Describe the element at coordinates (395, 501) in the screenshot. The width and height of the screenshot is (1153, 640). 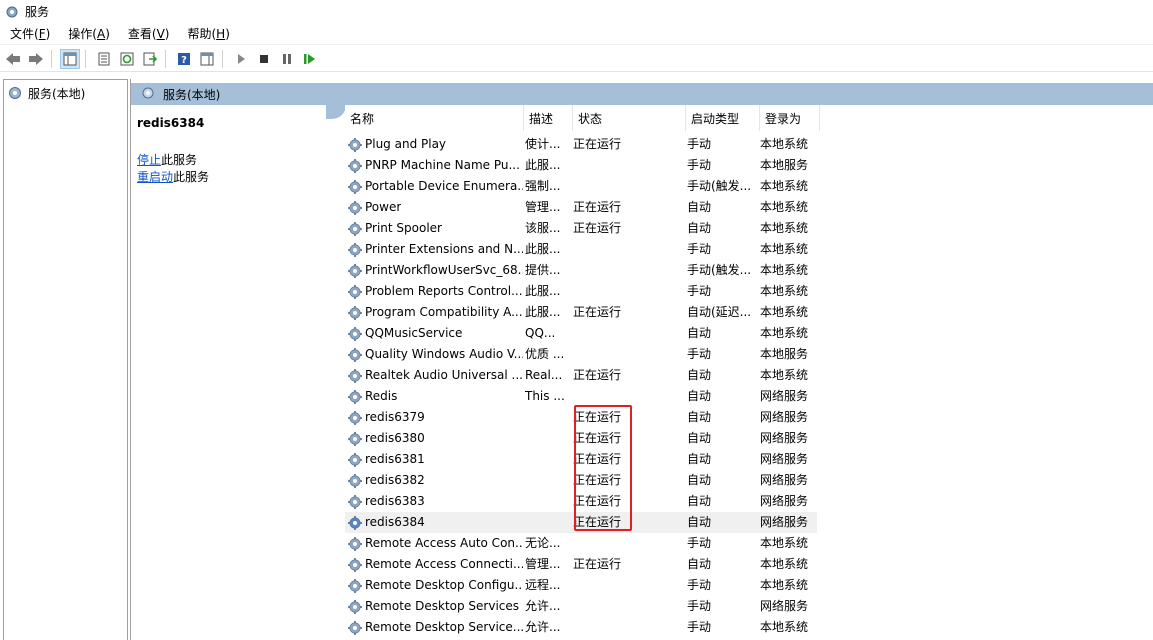
I see `service-name: redis6383` at that location.